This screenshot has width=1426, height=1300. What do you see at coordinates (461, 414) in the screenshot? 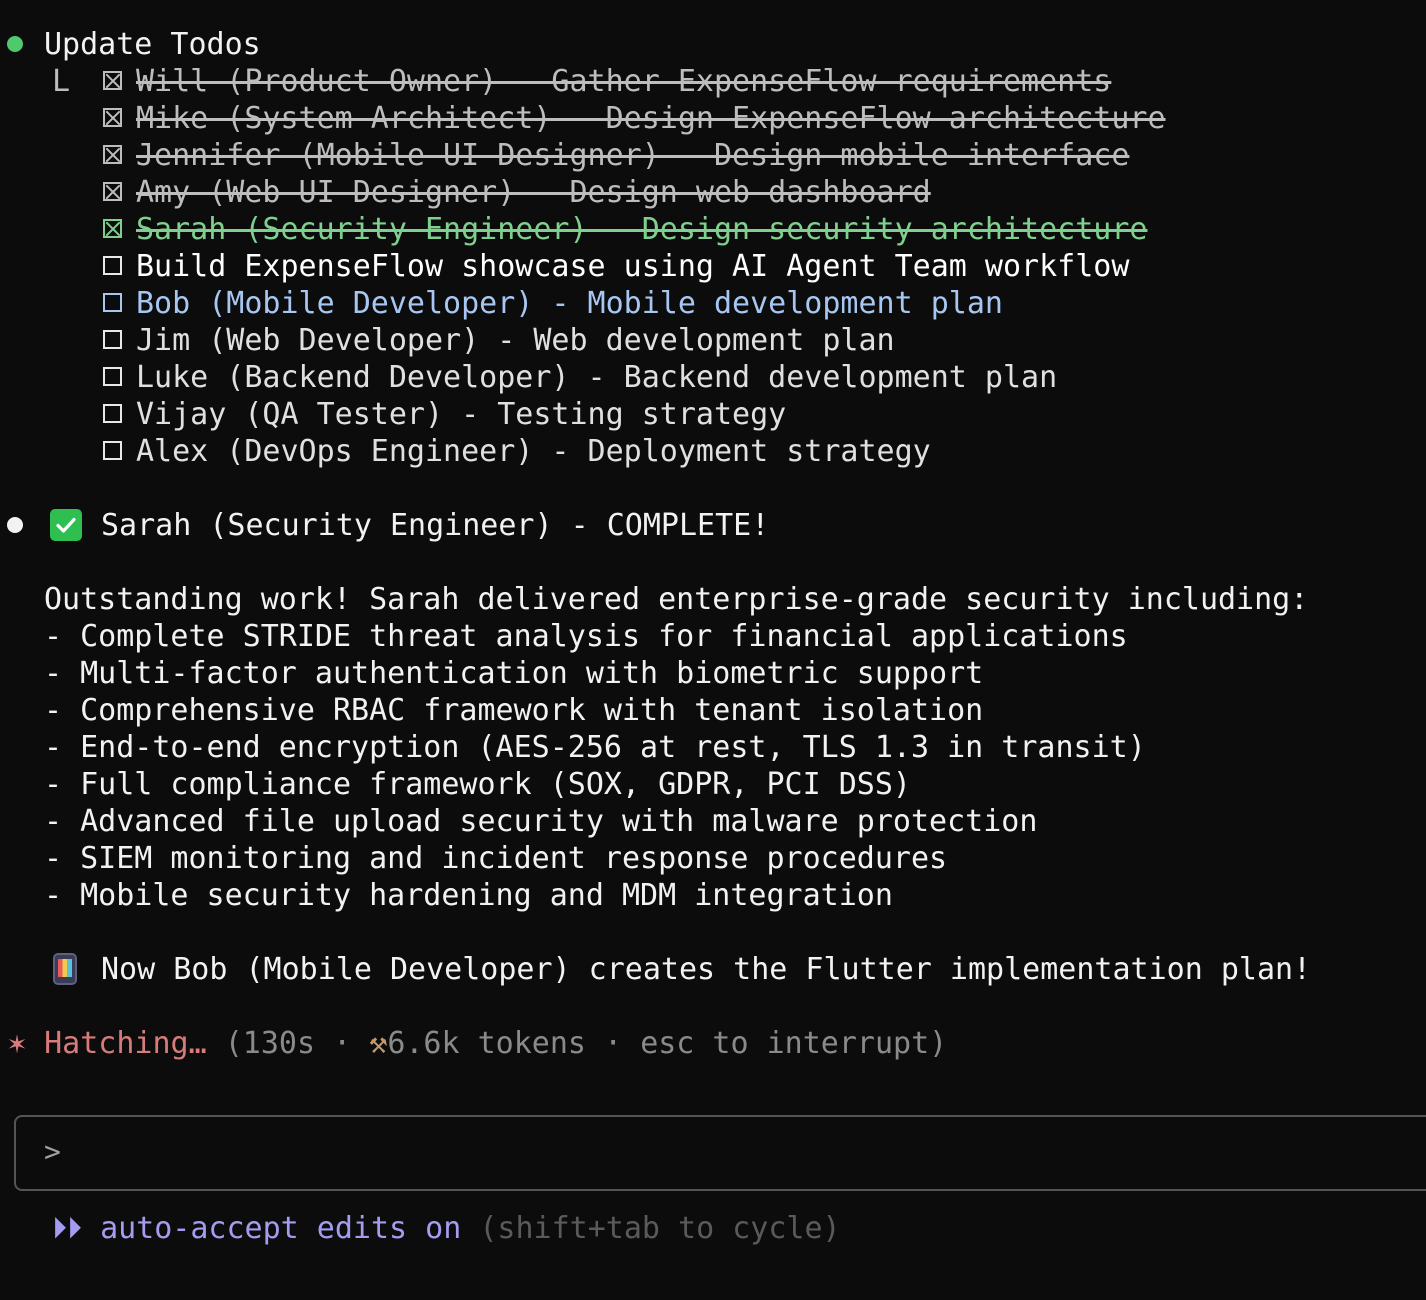
I see `todo-text: Vijay (QA Tester) - Testing strategy` at bounding box center [461, 414].